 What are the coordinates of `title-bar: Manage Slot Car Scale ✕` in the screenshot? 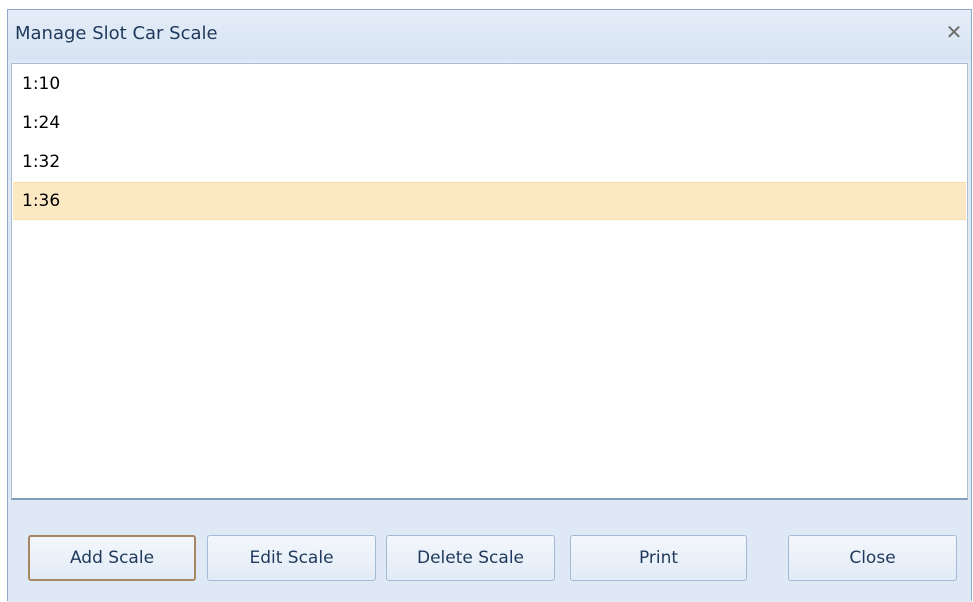 It's located at (489, 35).